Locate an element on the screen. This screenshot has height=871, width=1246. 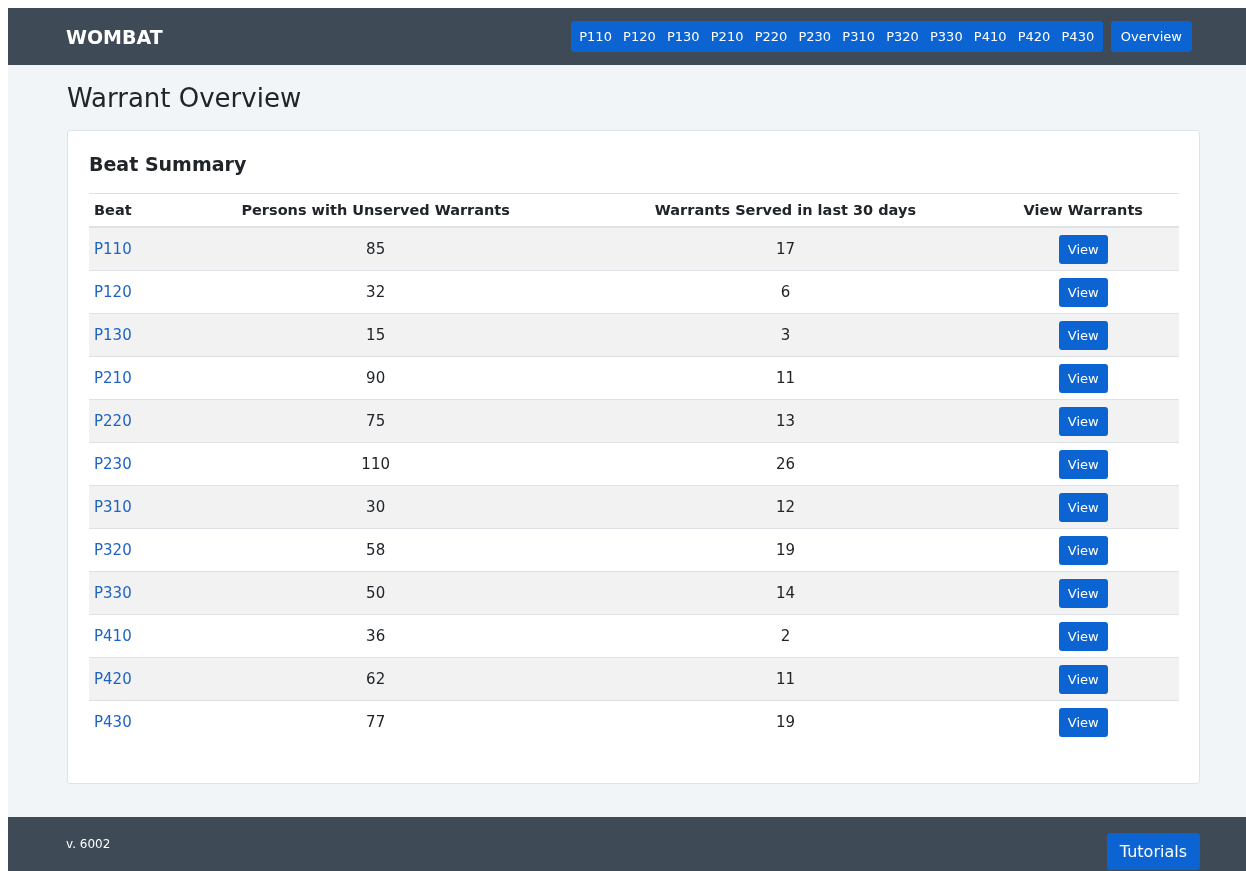
nav-link: P320 is located at coordinates (902, 36).